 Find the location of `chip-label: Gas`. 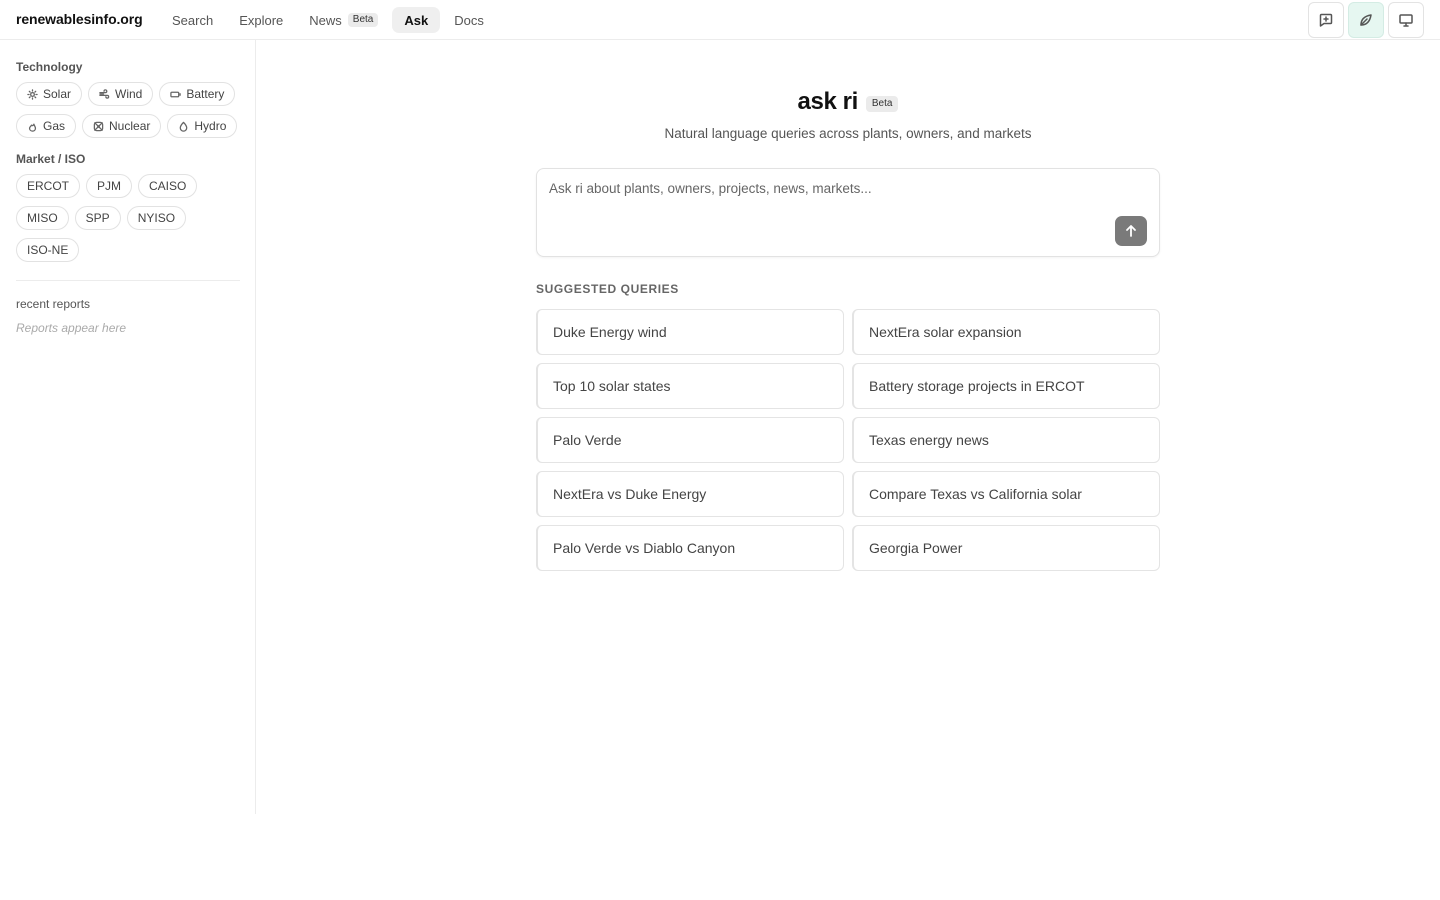

chip-label: Gas is located at coordinates (54, 126).